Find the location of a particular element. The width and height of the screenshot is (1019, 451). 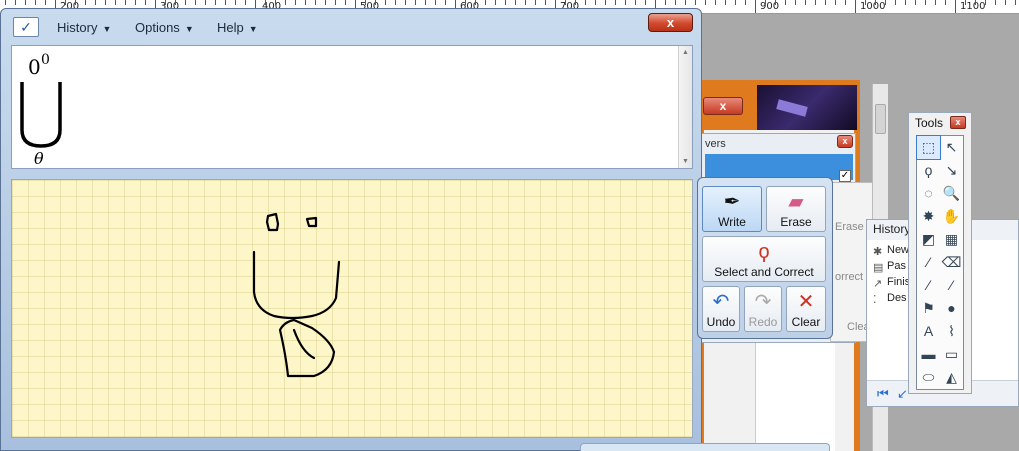

background-photo is located at coordinates (807, 107).